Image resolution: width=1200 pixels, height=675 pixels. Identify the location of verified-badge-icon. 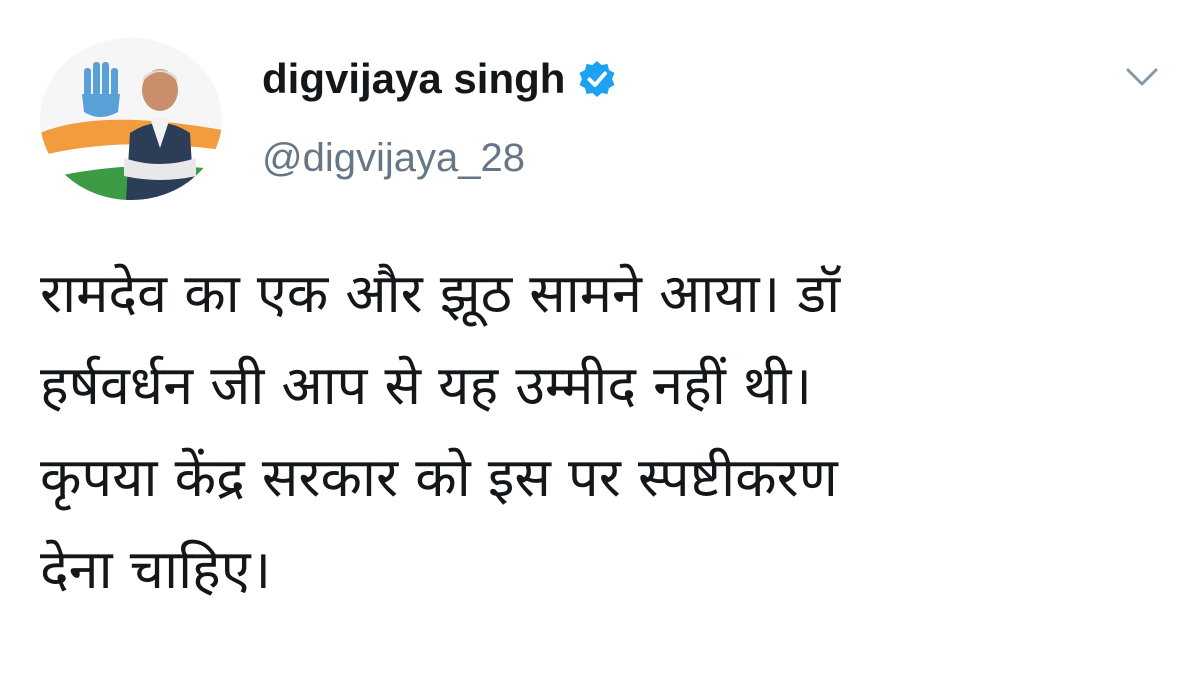
(597, 79).